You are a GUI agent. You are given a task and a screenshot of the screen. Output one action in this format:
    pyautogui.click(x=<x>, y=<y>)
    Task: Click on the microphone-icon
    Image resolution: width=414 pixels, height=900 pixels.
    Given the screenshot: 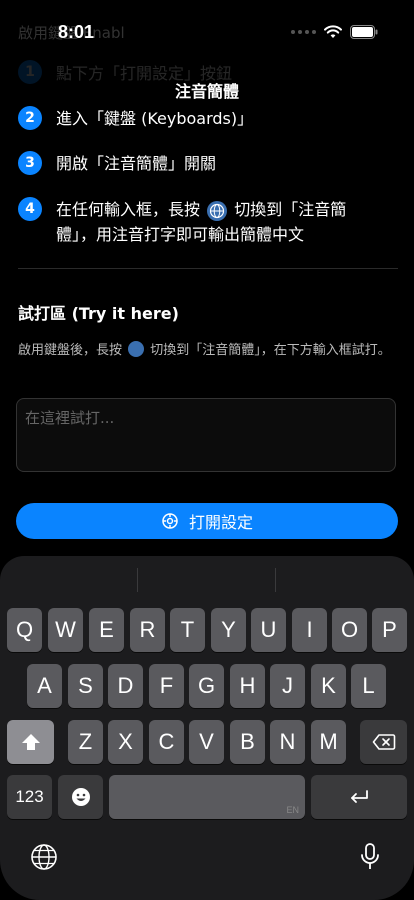 What is the action you would take?
    pyautogui.click(x=370, y=856)
    